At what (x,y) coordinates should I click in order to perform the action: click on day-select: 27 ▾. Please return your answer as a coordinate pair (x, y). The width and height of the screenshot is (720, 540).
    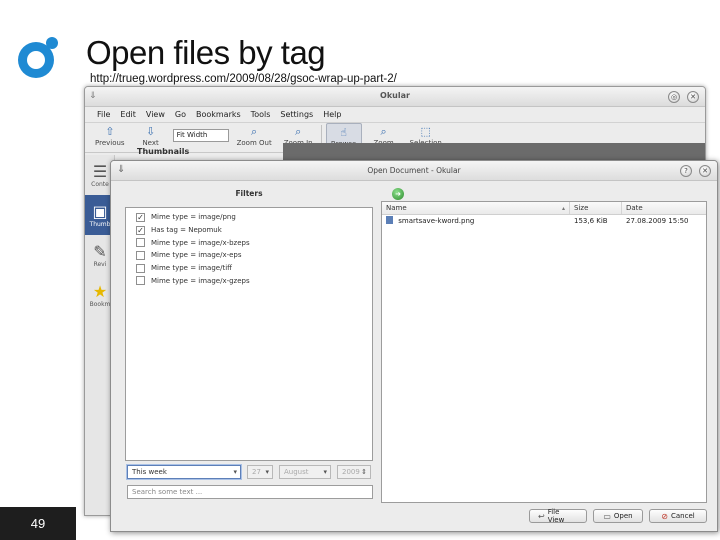
    Looking at the image, I should click on (260, 472).